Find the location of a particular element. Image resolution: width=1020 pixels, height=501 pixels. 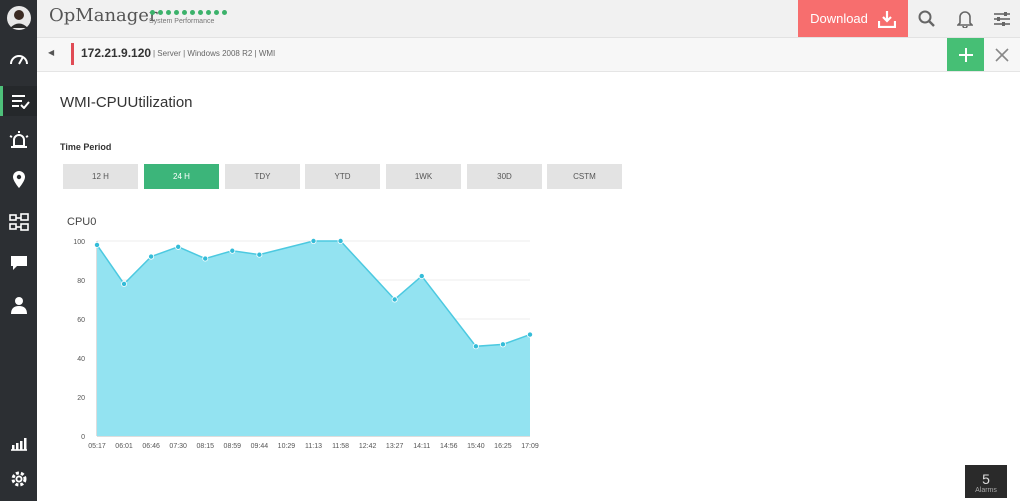

x-tick-label: 14:11 is located at coordinates (421, 446).